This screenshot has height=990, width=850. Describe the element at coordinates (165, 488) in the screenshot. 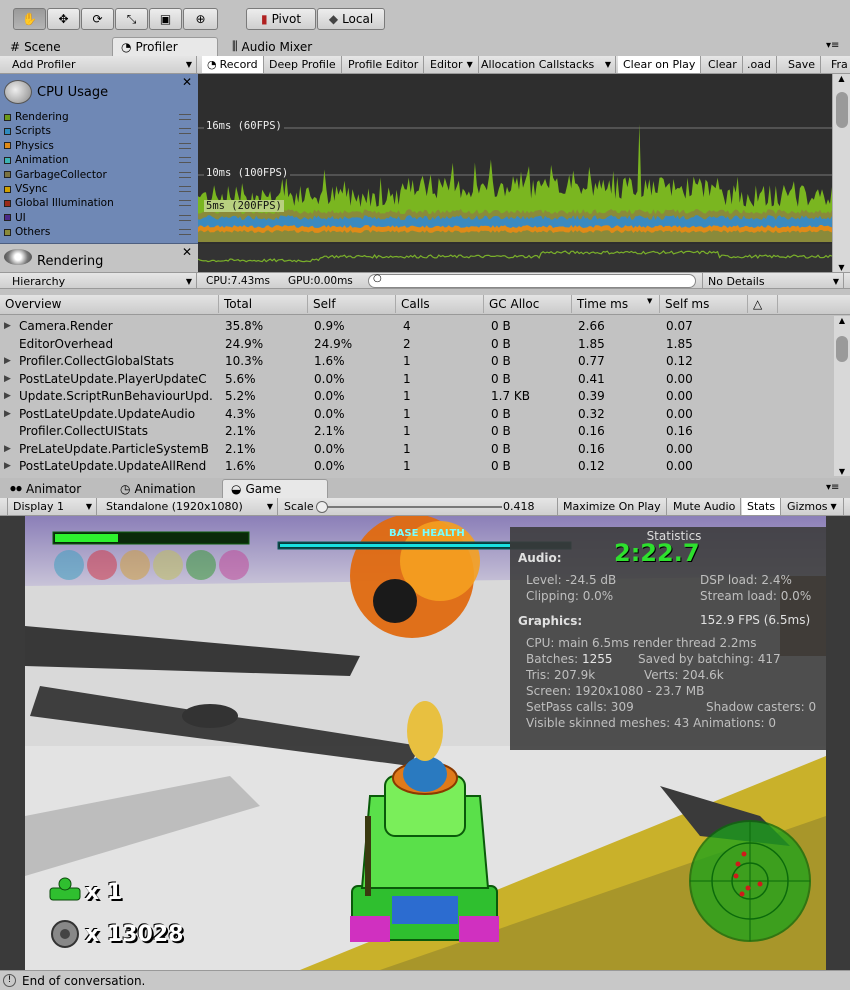

I see `tab-animation: ◷ Animation` at that location.